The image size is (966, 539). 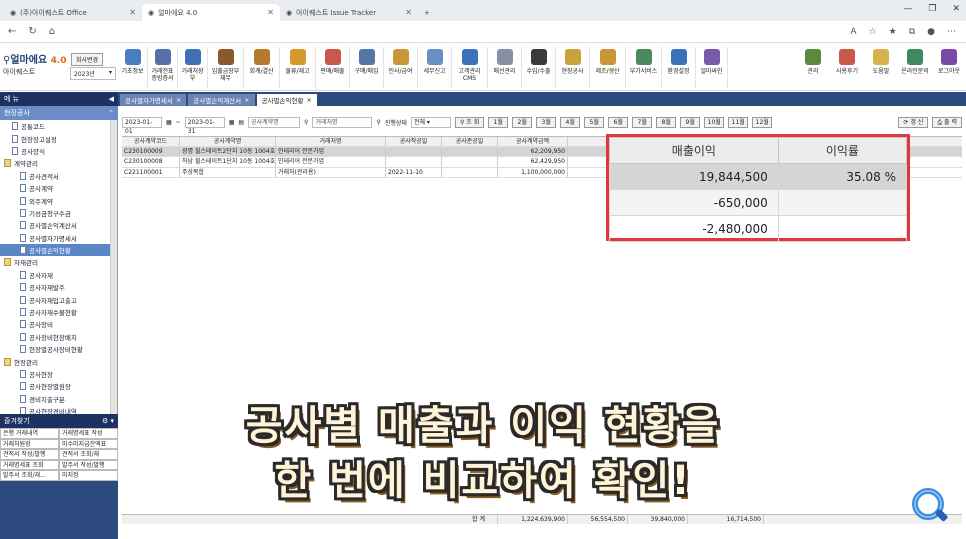 What do you see at coordinates (873, 32) in the screenshot?
I see `read-aloud-icon: ☆` at bounding box center [873, 32].